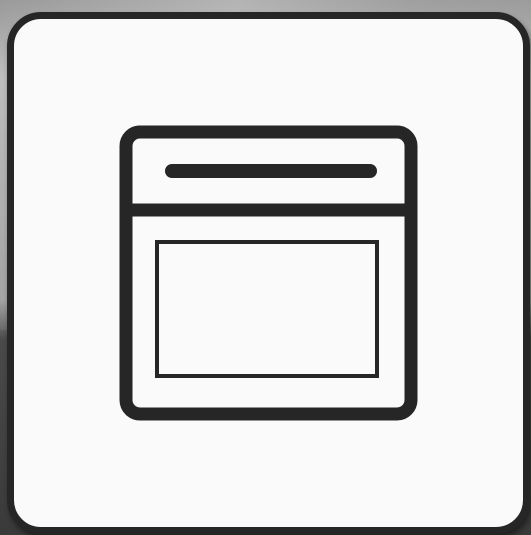 This screenshot has width=531, height=535. What do you see at coordinates (267, 309) in the screenshot?
I see `oven-window` at bounding box center [267, 309].